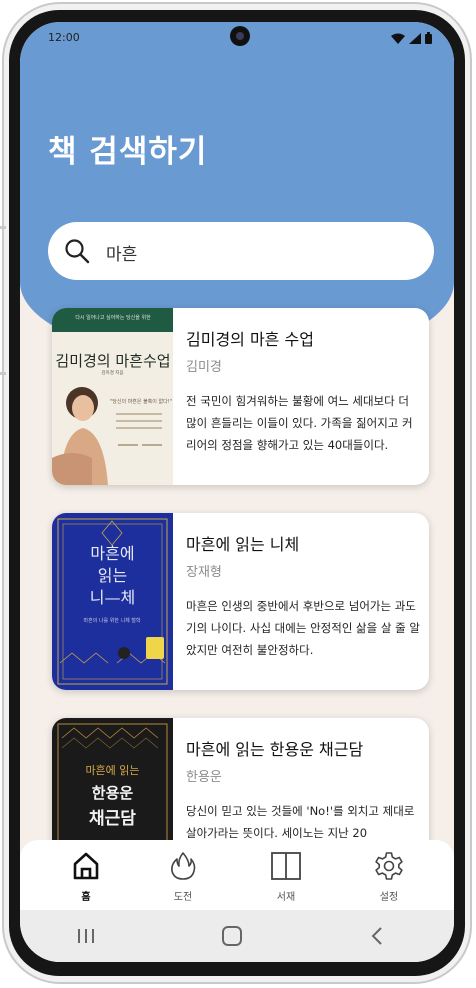 This screenshot has width=476, height=988. What do you see at coordinates (398, 38) in the screenshot?
I see `wifi-icon` at bounding box center [398, 38].